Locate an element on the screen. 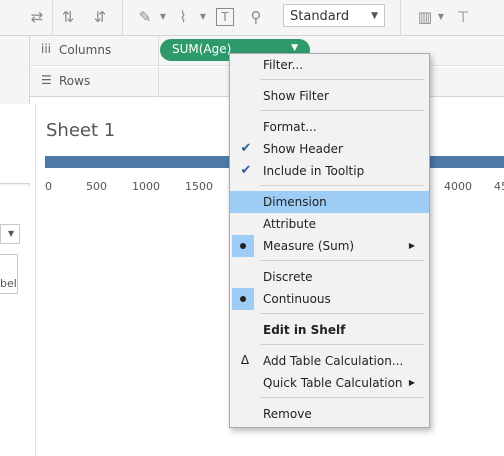  sort-ascending-icon: ⇅ is located at coordinates (68, 17).